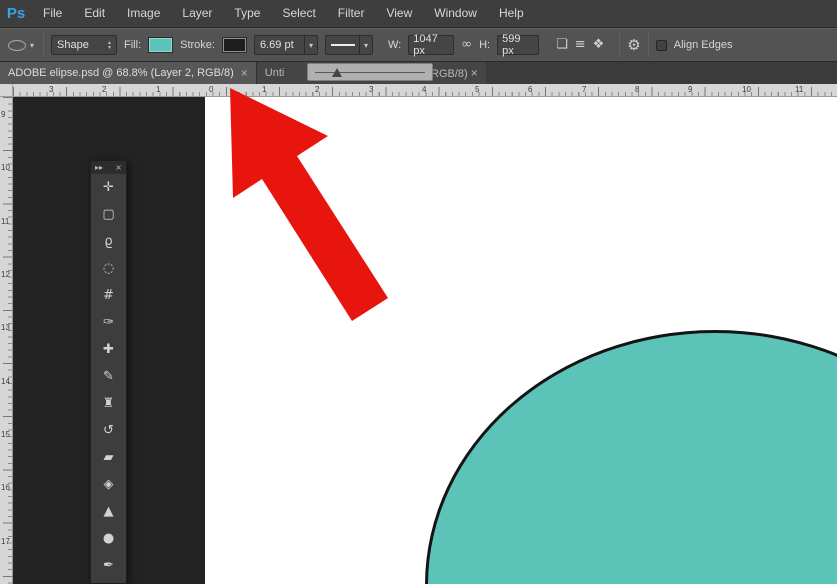 This screenshot has height=584, width=837. I want to click on crop-tool-button: #, so click(108, 295).